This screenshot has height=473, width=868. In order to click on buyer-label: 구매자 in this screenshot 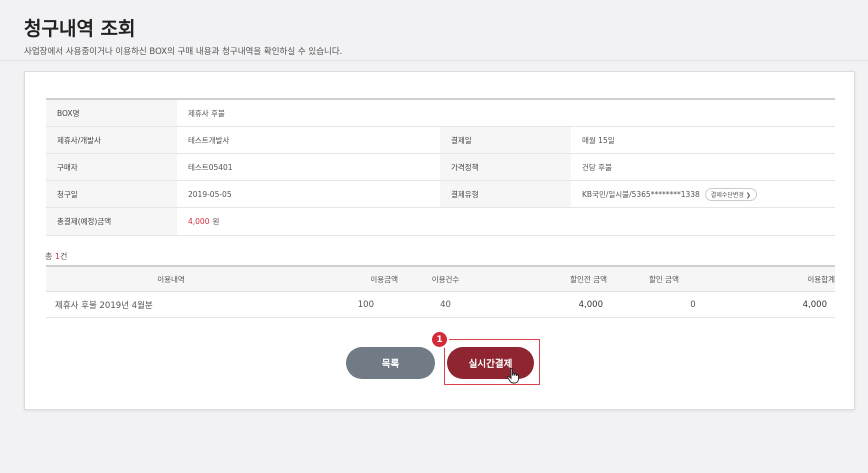, I will do `click(111, 167)`.